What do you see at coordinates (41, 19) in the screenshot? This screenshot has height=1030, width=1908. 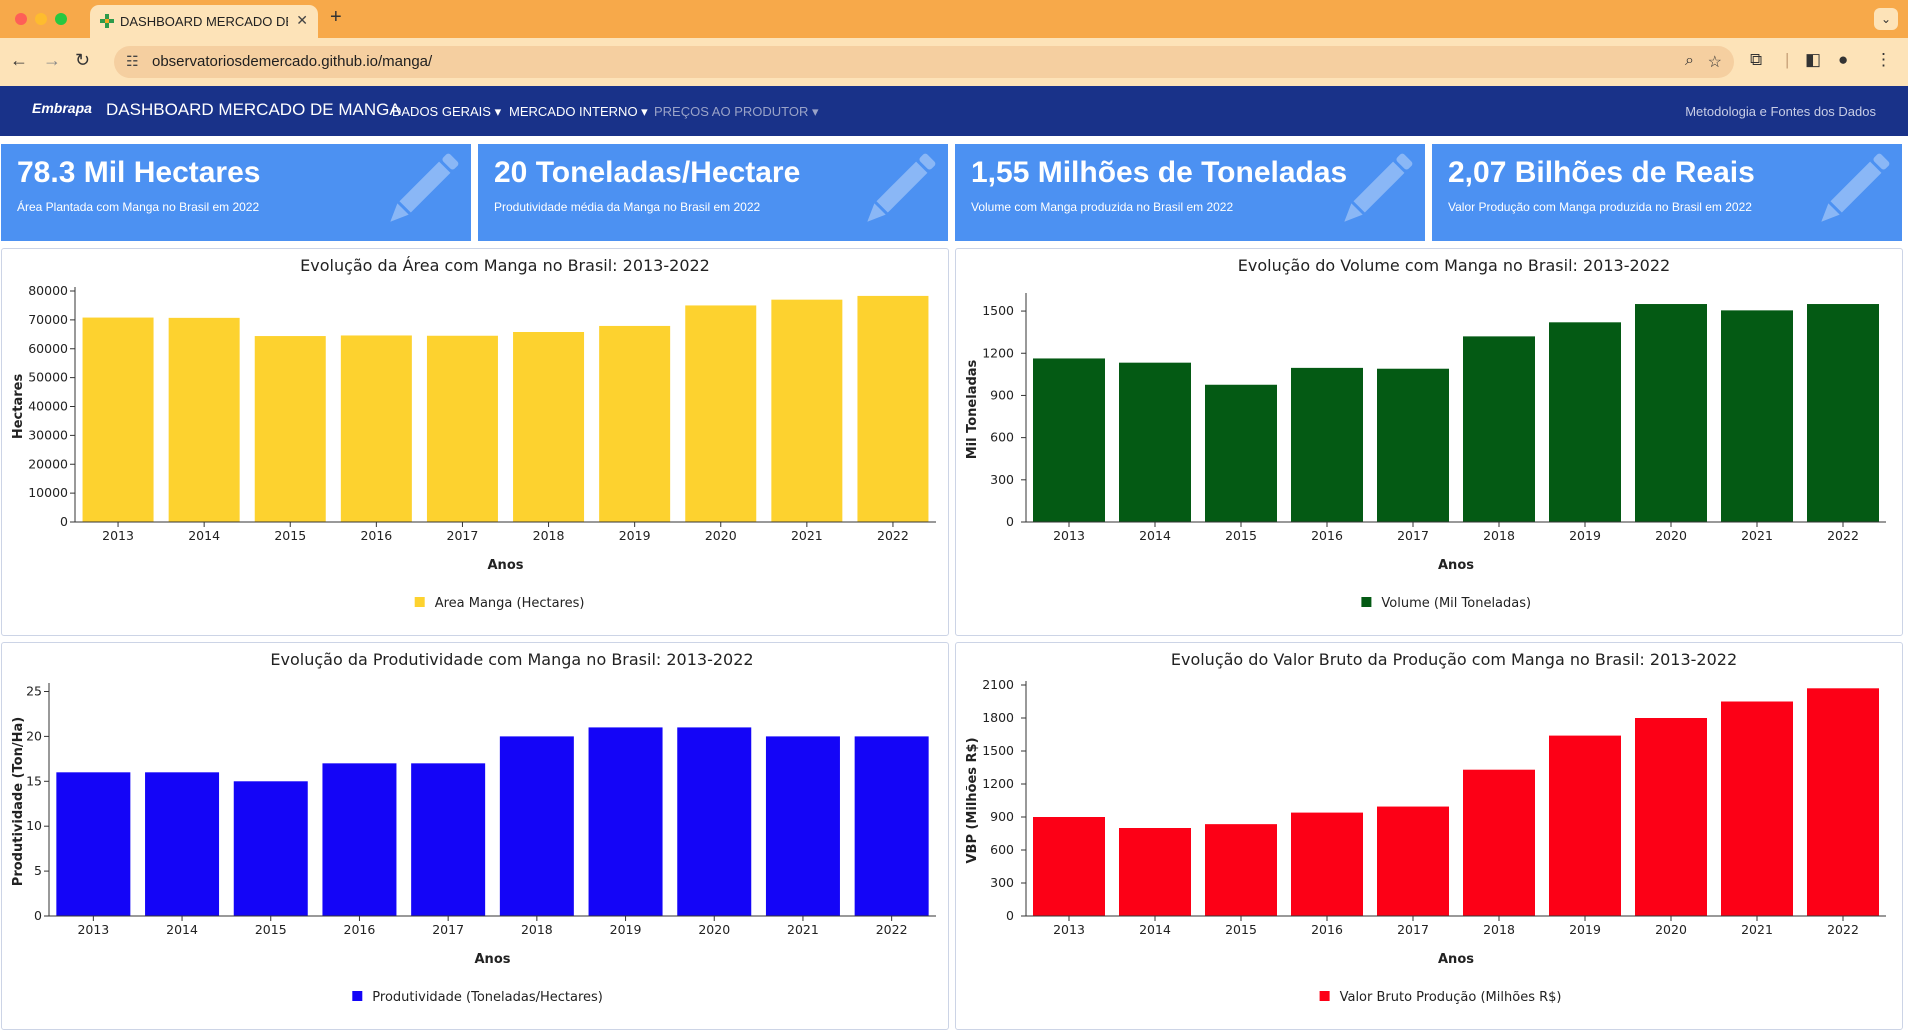 I see `minimize-window-button` at bounding box center [41, 19].